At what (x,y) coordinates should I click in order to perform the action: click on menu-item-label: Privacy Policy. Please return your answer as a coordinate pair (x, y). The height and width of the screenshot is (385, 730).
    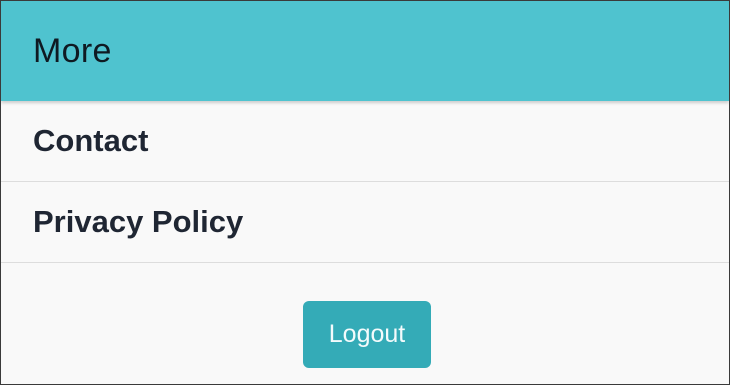
    Looking at the image, I should click on (138, 221).